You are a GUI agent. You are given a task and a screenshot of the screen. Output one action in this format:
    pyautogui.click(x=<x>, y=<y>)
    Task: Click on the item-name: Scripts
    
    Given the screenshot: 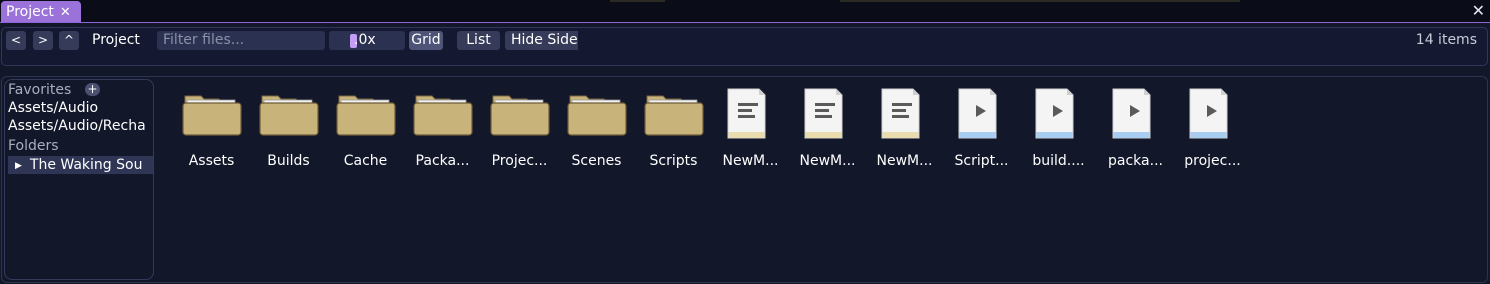 What is the action you would take?
    pyautogui.click(x=673, y=161)
    